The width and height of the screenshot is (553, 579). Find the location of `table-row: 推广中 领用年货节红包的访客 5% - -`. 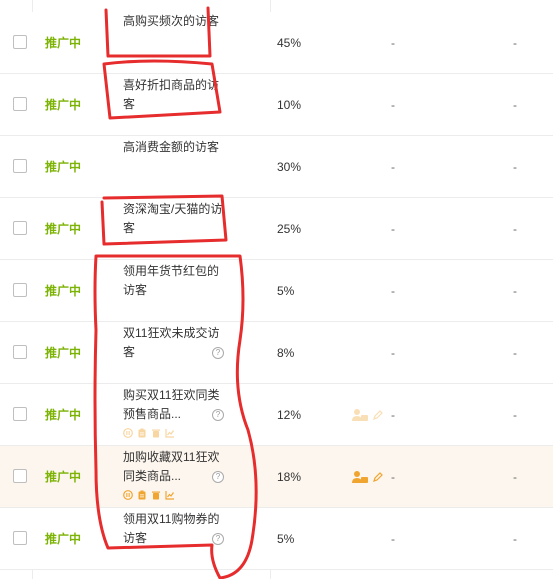

table-row: 推广中 领用年货节红包的访客 5% - - is located at coordinates (276, 291).